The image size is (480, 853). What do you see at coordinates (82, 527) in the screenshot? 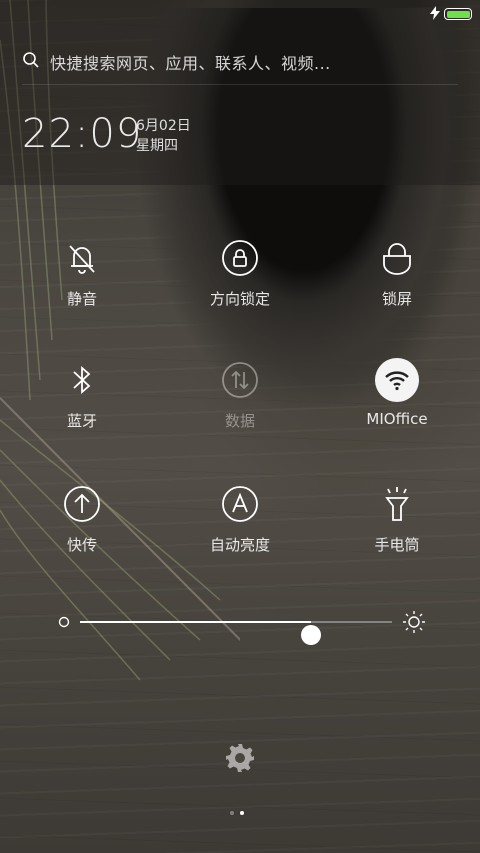
I see `tile-quick-transfer: 快传` at bounding box center [82, 527].